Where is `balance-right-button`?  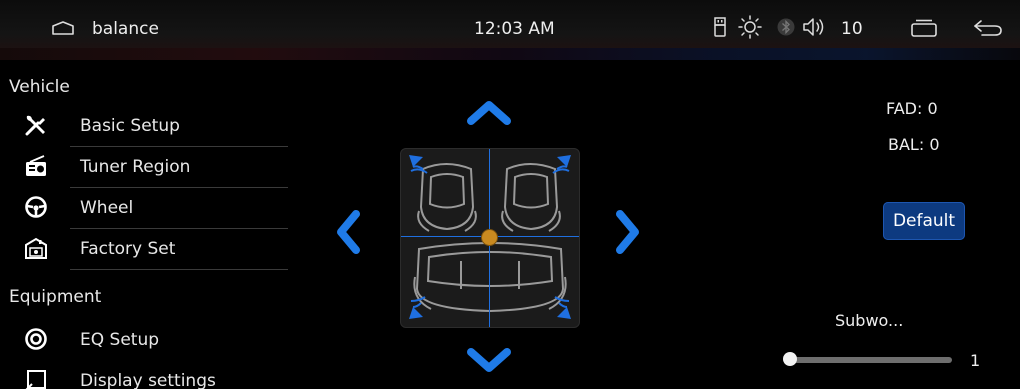
balance-right-button is located at coordinates (628, 234).